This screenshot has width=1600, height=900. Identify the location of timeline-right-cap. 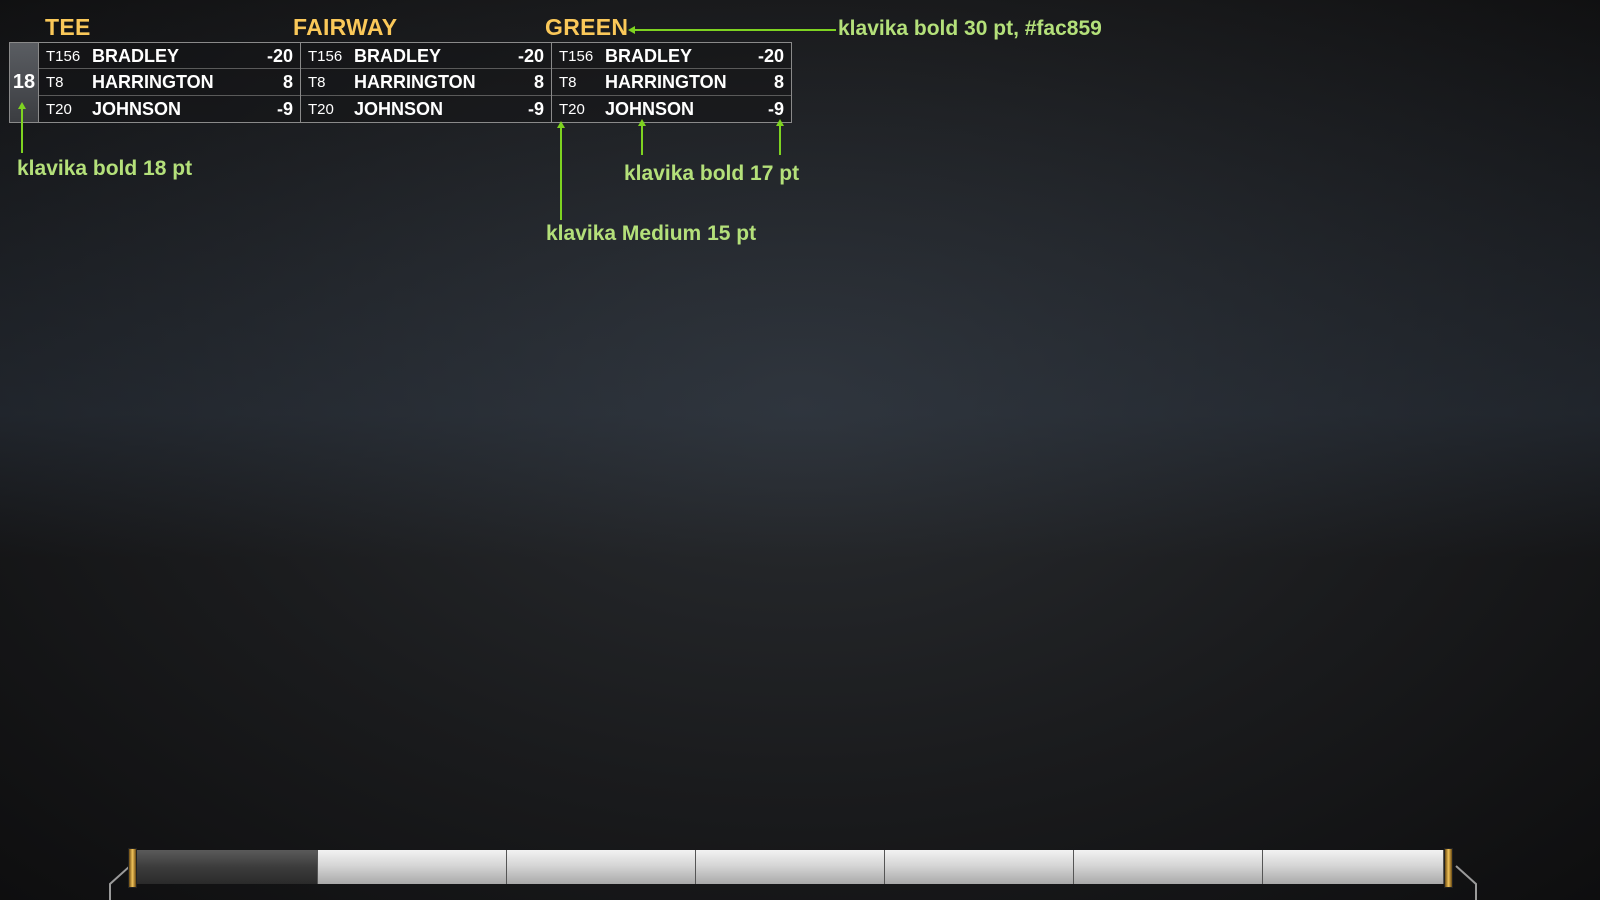
(1448, 868).